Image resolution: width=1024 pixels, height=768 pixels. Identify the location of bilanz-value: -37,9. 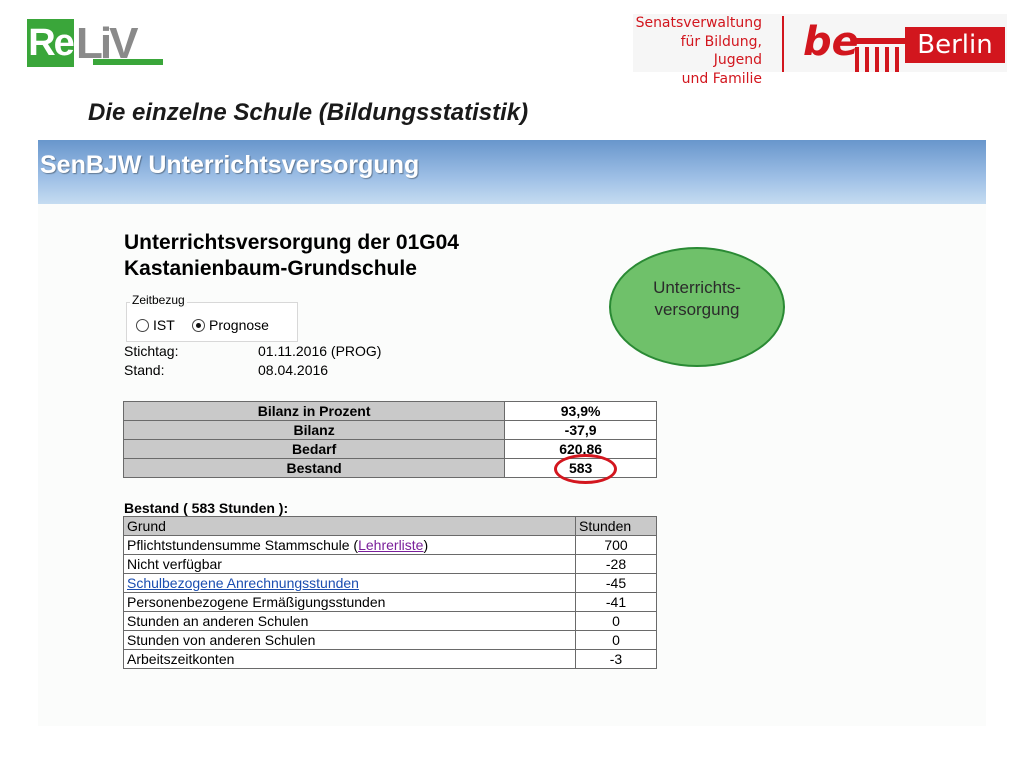
(580, 430).